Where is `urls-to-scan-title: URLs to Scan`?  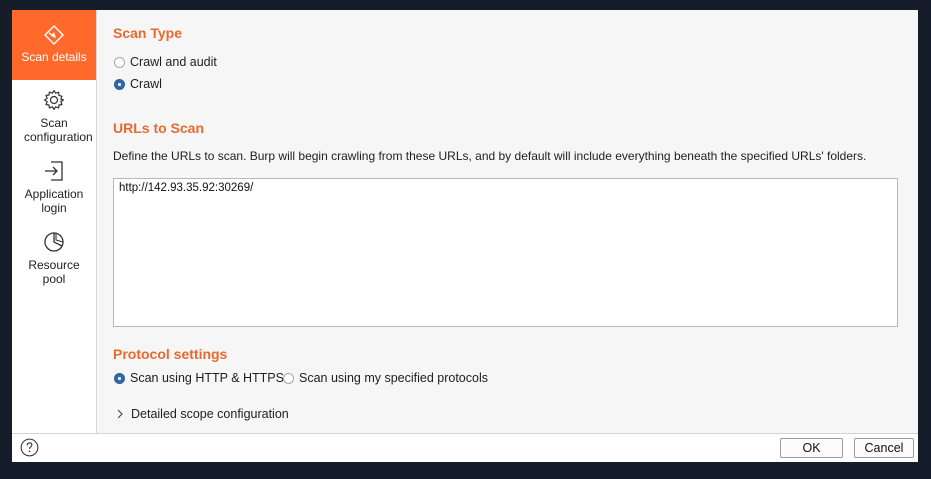
urls-to-scan-title: URLs to Scan is located at coordinates (159, 128).